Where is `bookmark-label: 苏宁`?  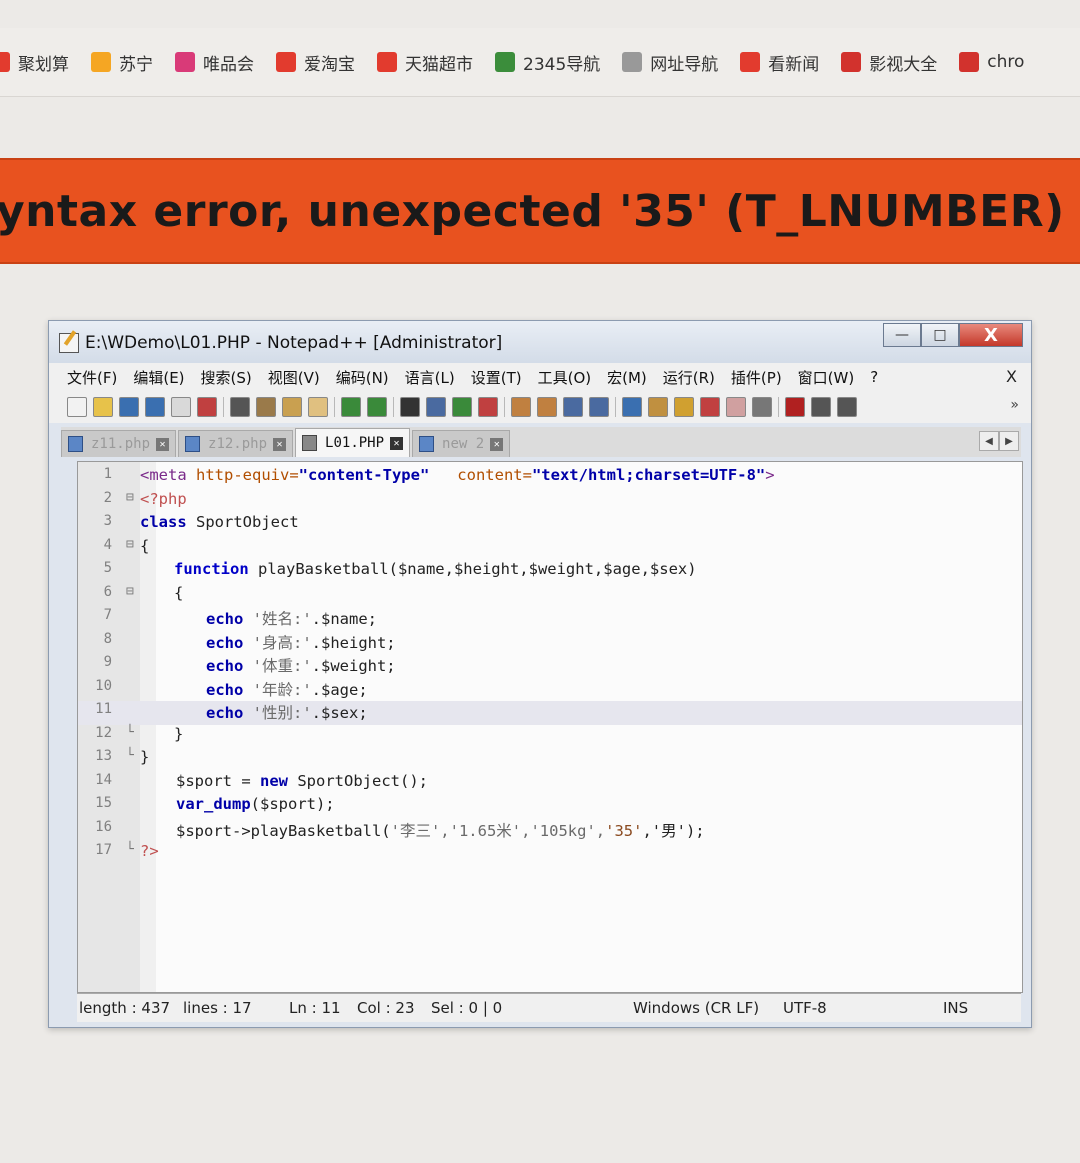
bookmark-label: 苏宁 is located at coordinates (136, 64).